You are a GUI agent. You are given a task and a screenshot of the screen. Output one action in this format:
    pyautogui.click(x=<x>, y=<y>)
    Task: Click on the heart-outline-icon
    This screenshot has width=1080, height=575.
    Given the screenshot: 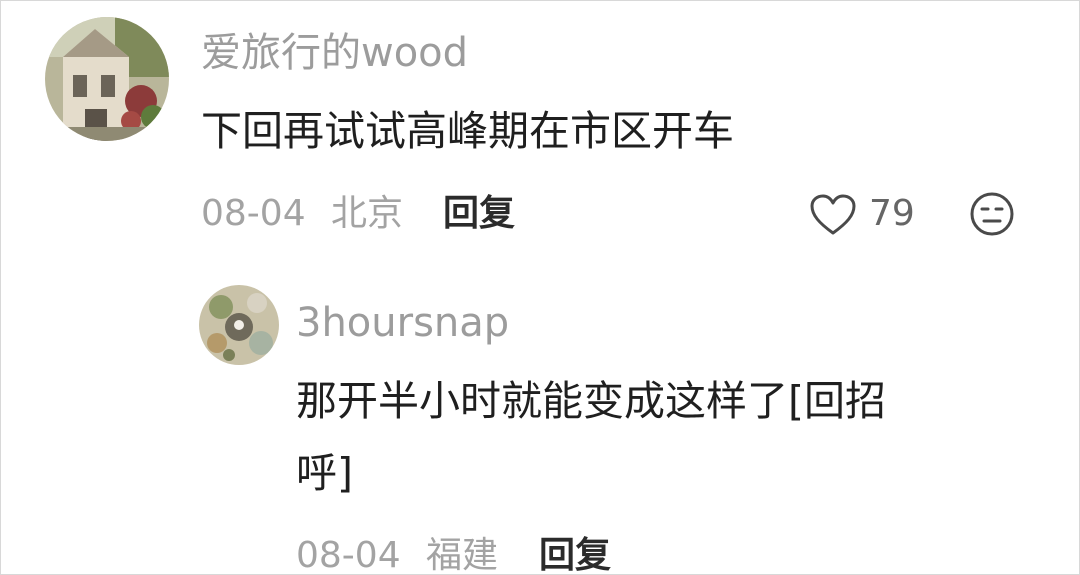 What is the action you would take?
    pyautogui.click(x=833, y=215)
    